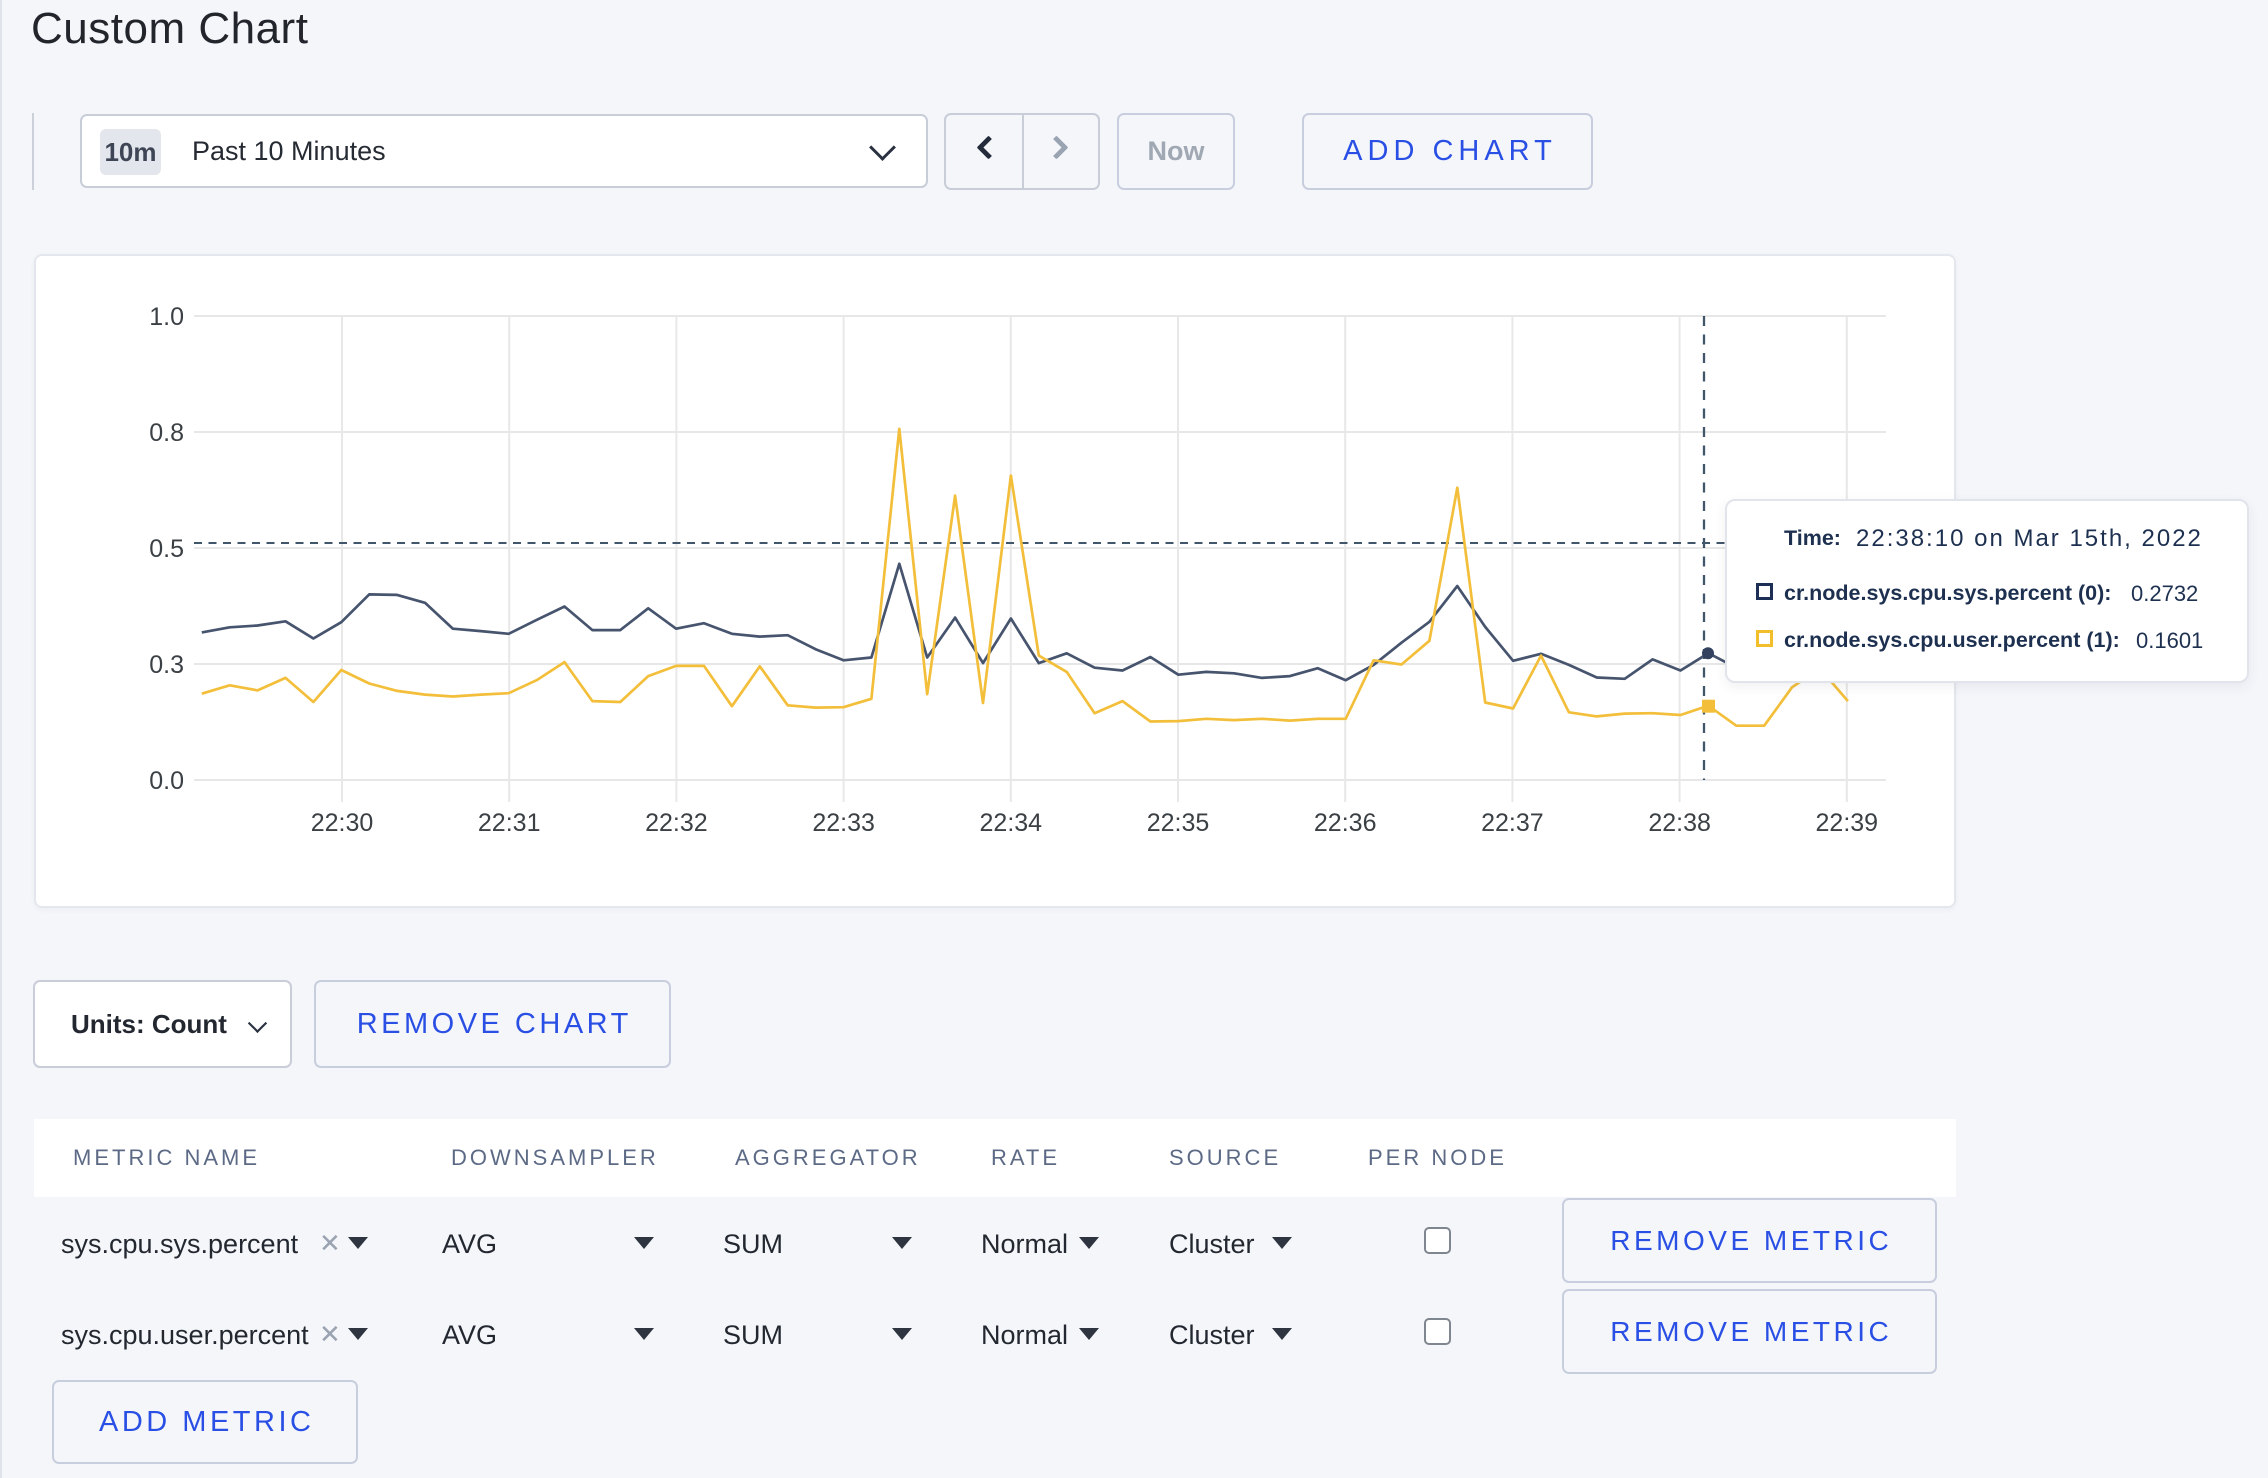 The height and width of the screenshot is (1478, 2268). What do you see at coordinates (1345, 823) in the screenshot?
I see `svg-text: 22:36` at bounding box center [1345, 823].